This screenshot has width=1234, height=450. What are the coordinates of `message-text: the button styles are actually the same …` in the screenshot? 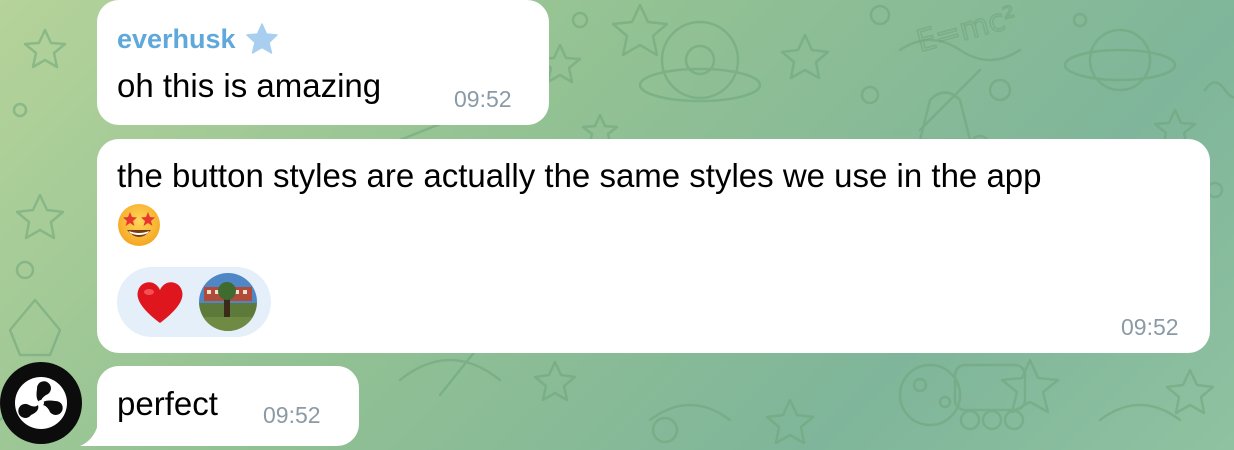 It's located at (579, 175).